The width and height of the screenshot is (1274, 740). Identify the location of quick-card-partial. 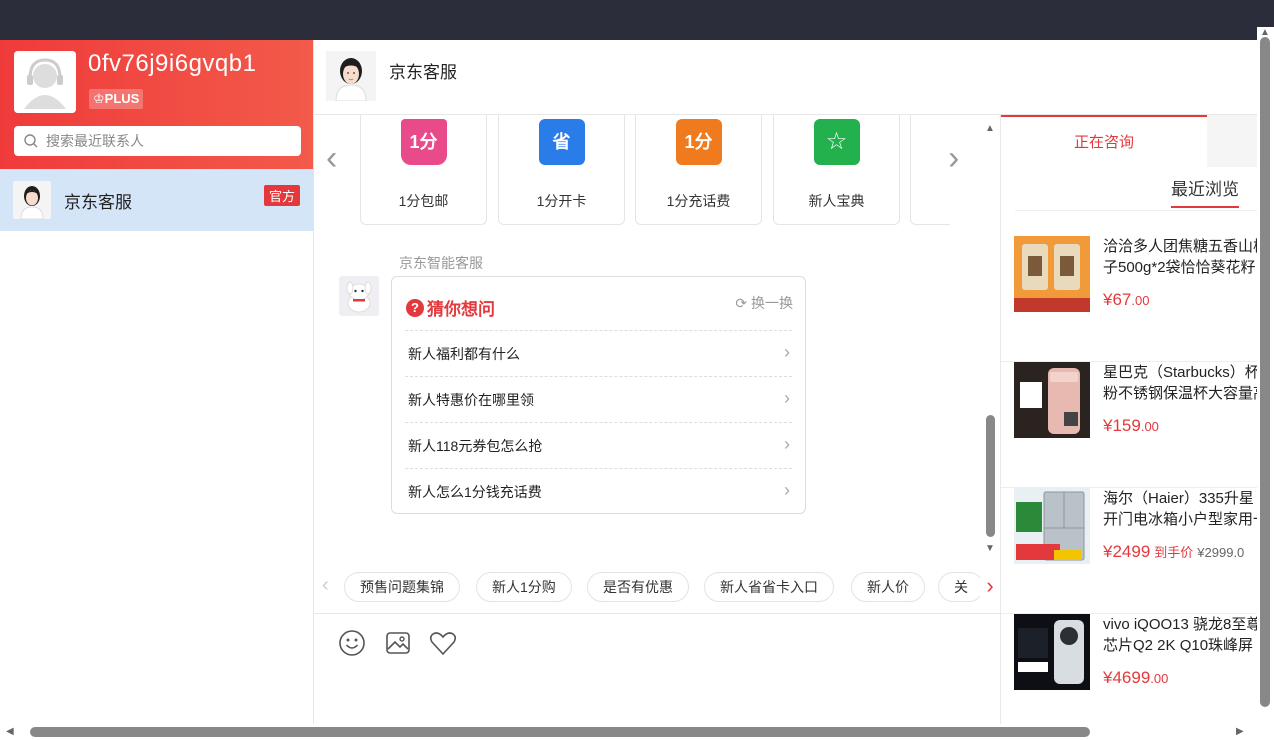
(930, 170).